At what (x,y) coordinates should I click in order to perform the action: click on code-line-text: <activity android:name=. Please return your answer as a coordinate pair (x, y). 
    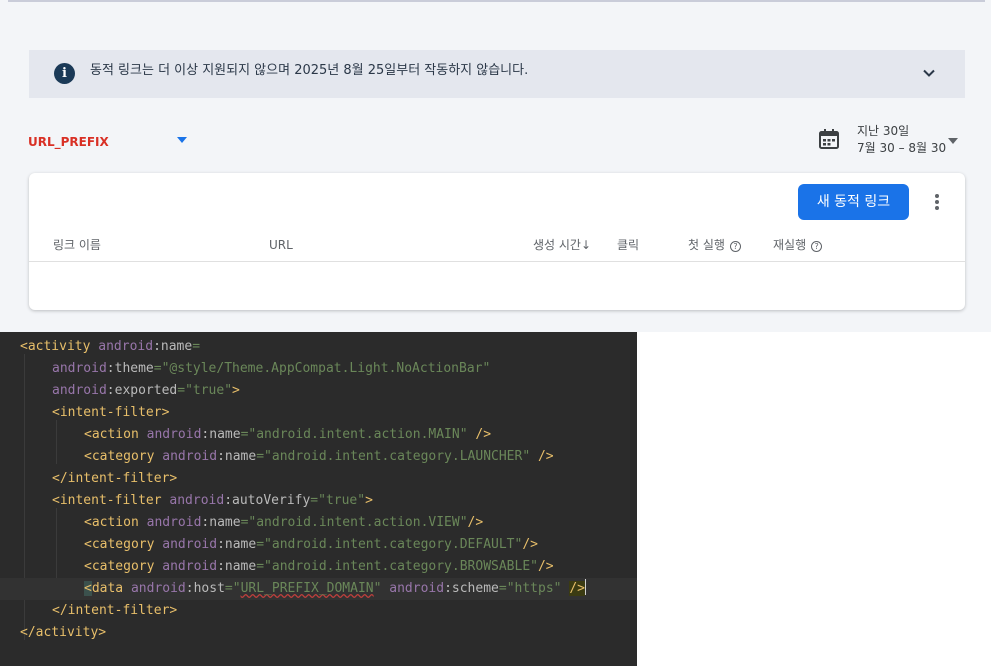
    Looking at the image, I should click on (110, 347).